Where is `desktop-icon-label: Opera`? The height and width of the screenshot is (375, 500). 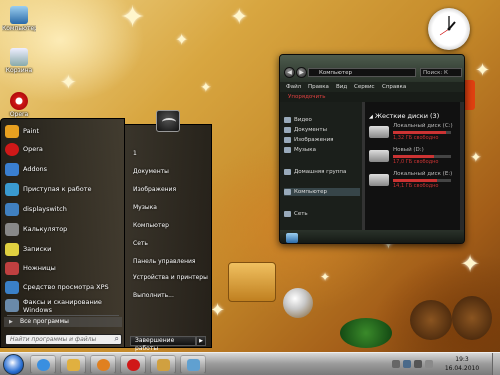 desktop-icon-label: Opera is located at coordinates (19, 114).